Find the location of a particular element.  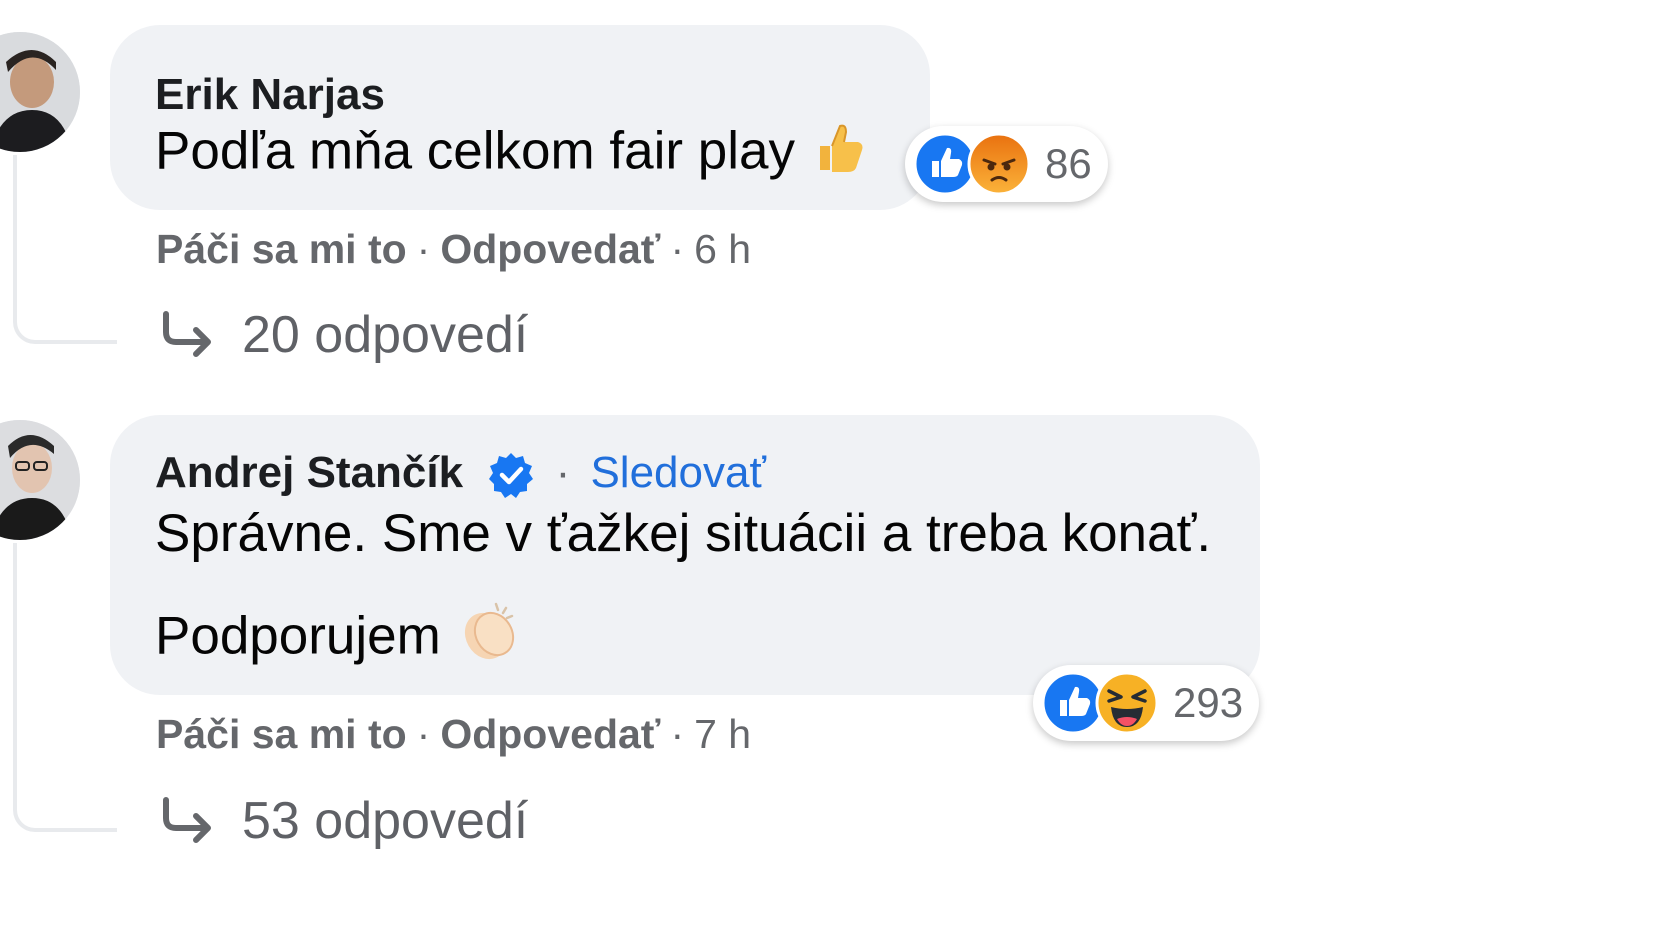

comment-bubble: Erik Narjas Podľa mňa celkom fair play is located at coordinates (520, 117).